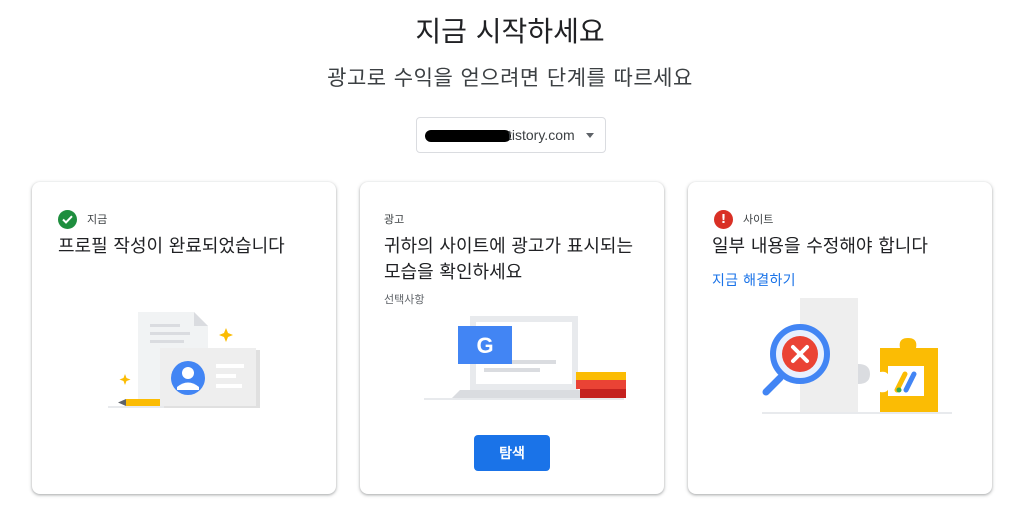 This screenshot has height=524, width=1020. Describe the element at coordinates (820, 246) in the screenshot. I see `site-card-heading: 일부 내용을 수정해야 합니다` at that location.